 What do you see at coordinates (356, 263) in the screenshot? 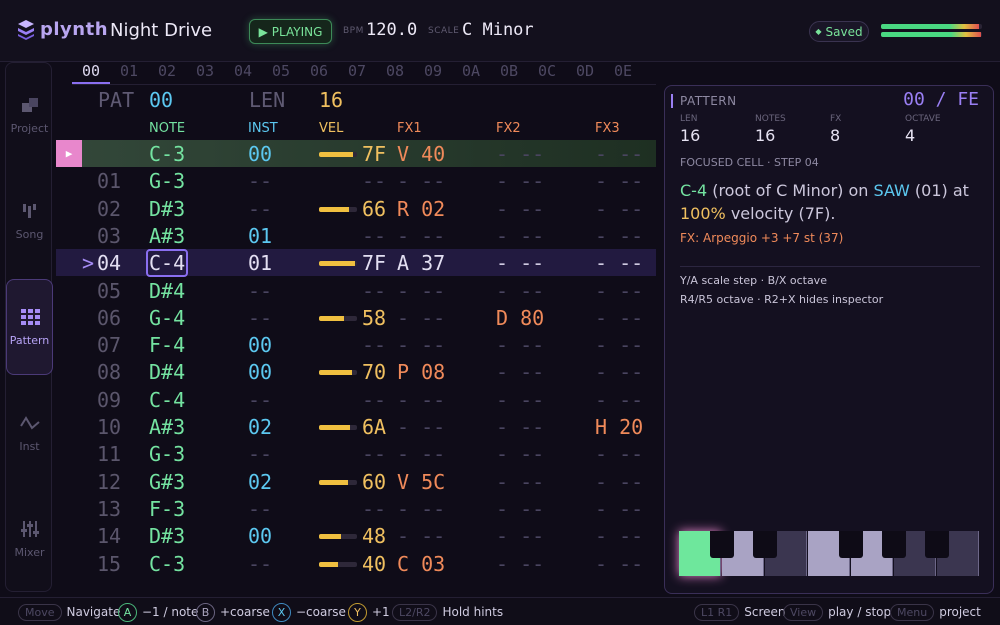
I see `pattern-row: >04 C-4 01 7F A 37 - -- - --` at bounding box center [356, 263].